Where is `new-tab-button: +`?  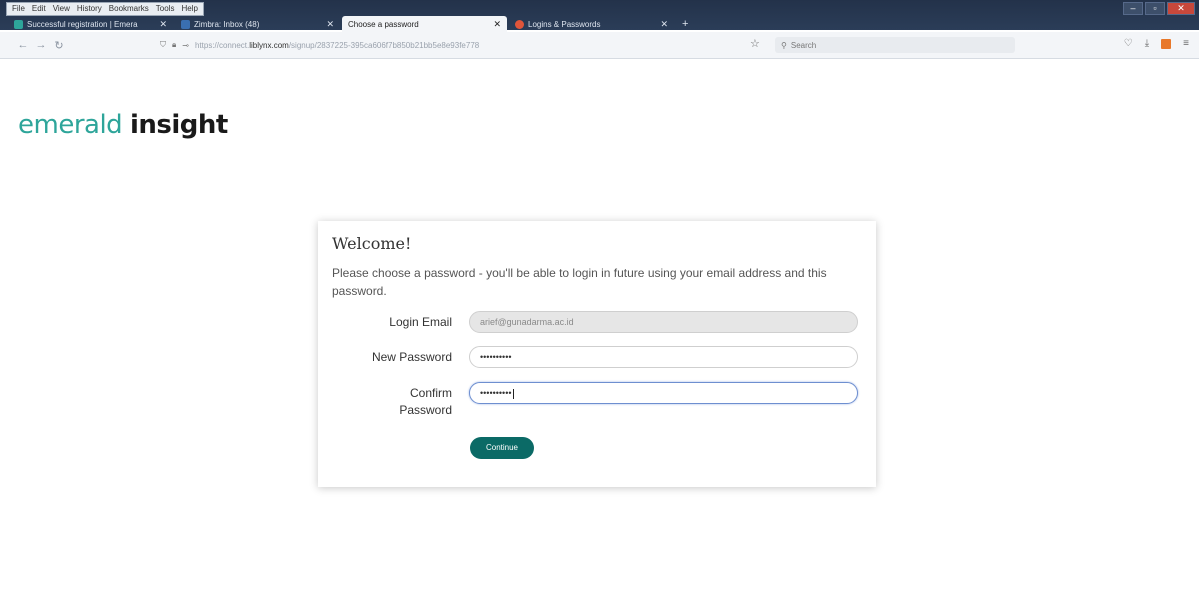 new-tab-button: + is located at coordinates (685, 24).